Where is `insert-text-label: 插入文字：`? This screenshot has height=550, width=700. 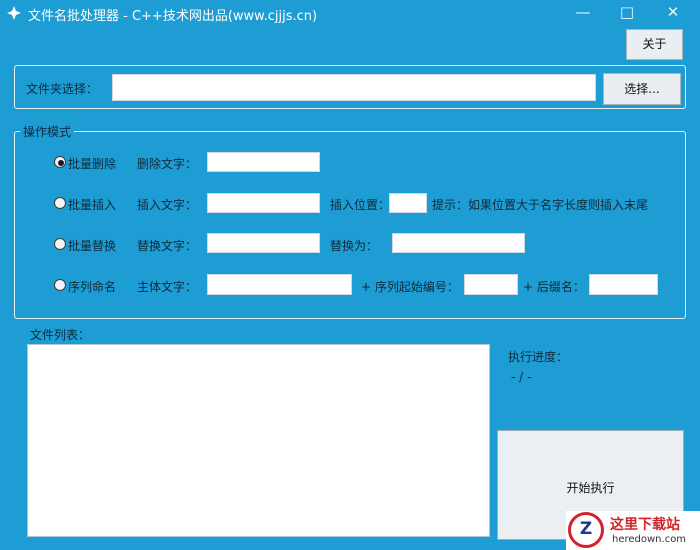
insert-text-label: 插入文字： is located at coordinates (167, 205).